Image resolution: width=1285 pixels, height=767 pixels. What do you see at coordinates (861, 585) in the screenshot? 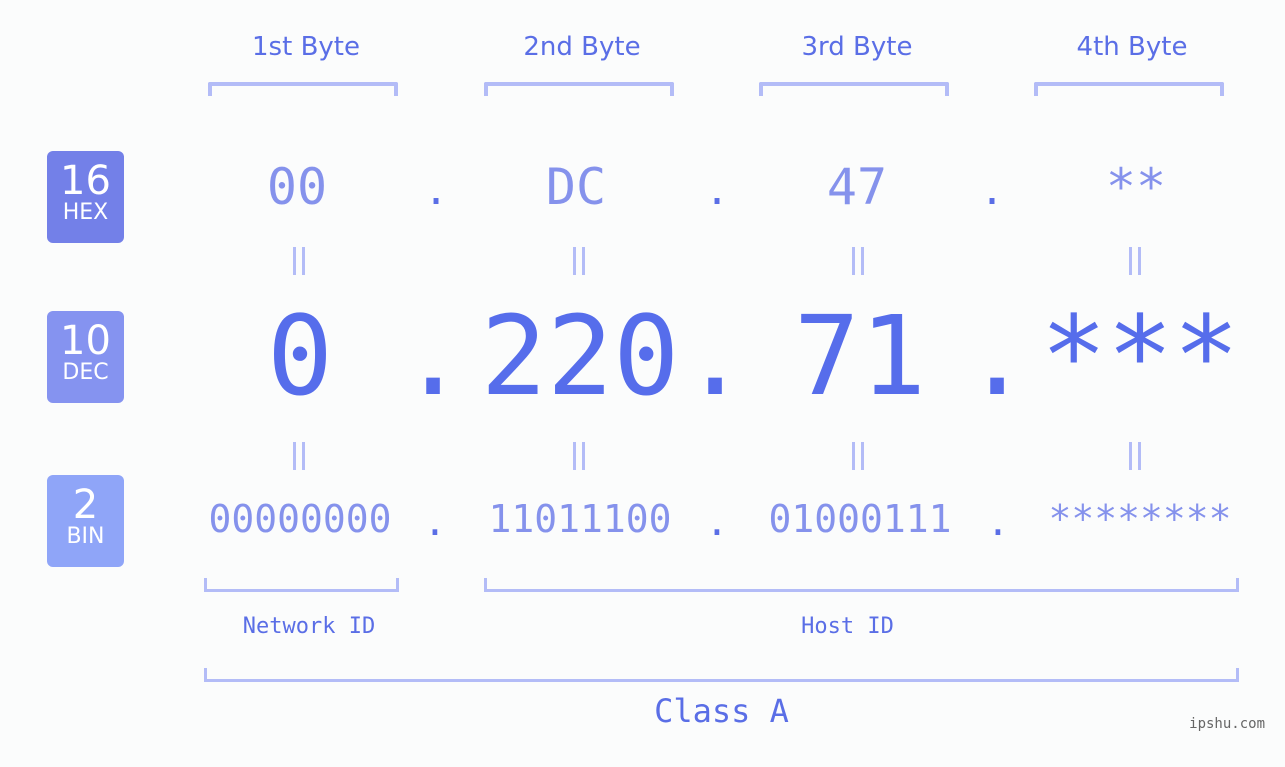
I see `host-id-bracket` at bounding box center [861, 585].